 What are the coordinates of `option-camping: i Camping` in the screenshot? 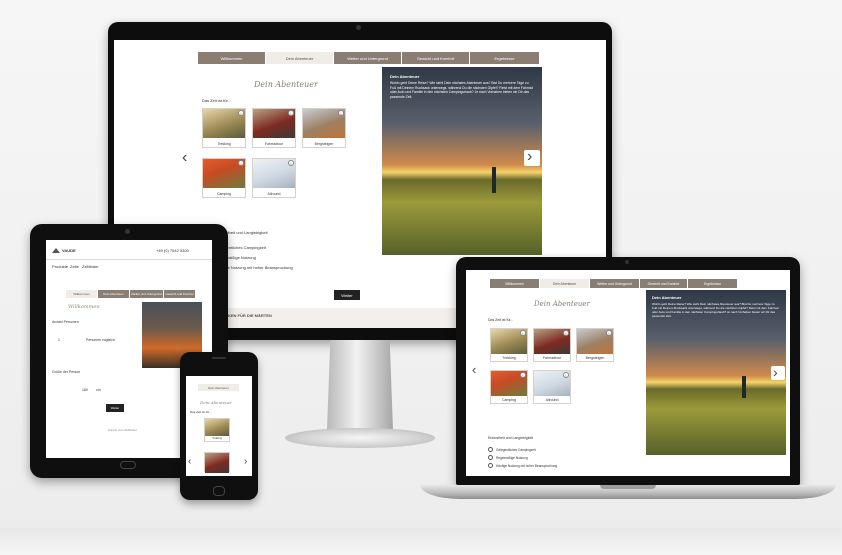 It's located at (224, 178).